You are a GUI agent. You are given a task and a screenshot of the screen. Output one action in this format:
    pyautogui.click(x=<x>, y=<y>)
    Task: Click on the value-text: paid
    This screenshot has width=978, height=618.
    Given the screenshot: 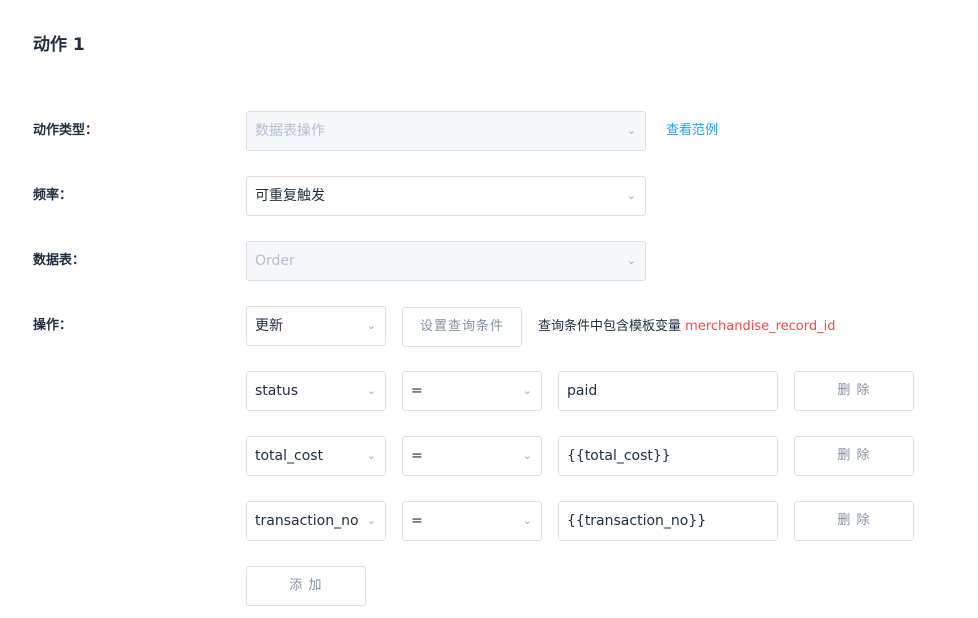 What is the action you would take?
    pyautogui.click(x=582, y=391)
    